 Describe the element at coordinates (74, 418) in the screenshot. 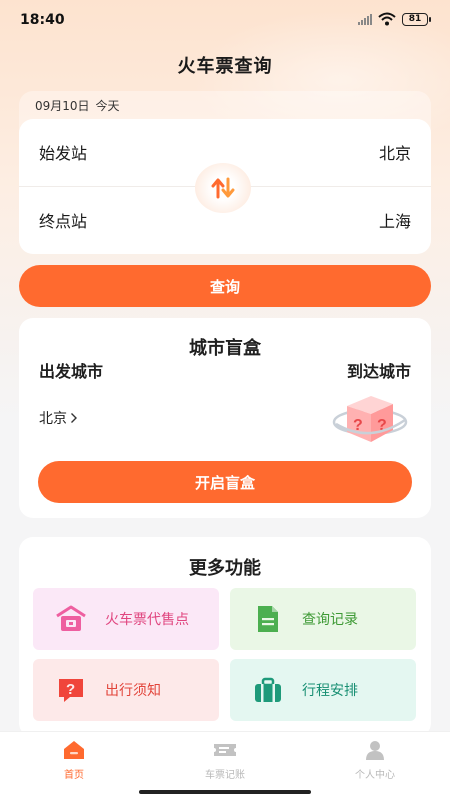

I see `chevron-right-icon` at that location.